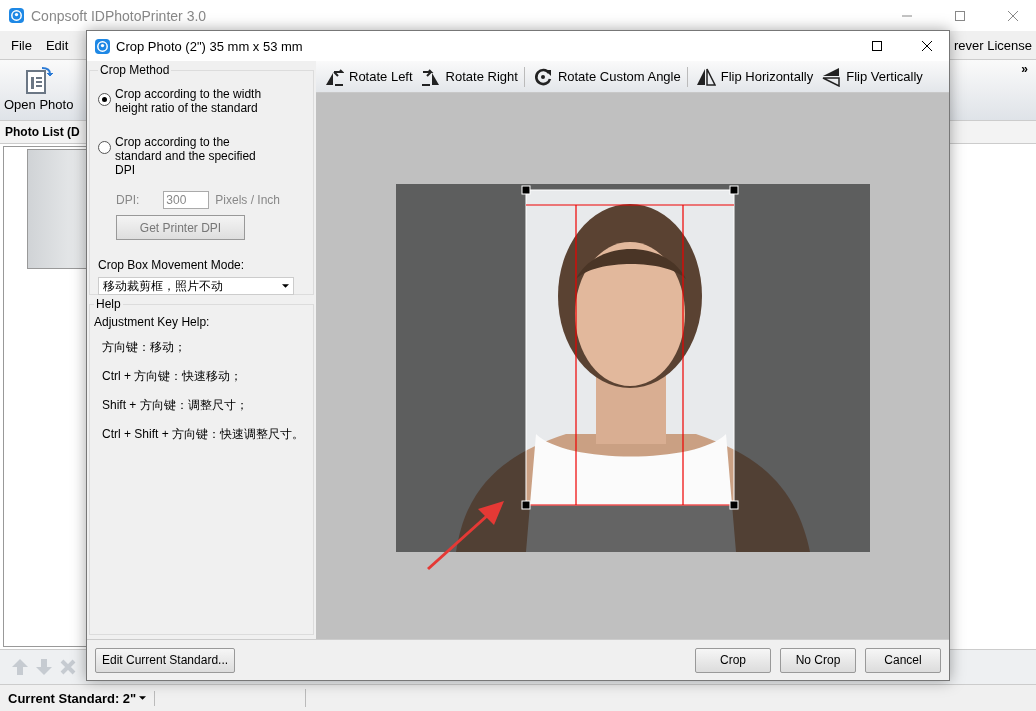  Describe the element at coordinates (108, 304) in the screenshot. I see `group-title: Help` at that location.